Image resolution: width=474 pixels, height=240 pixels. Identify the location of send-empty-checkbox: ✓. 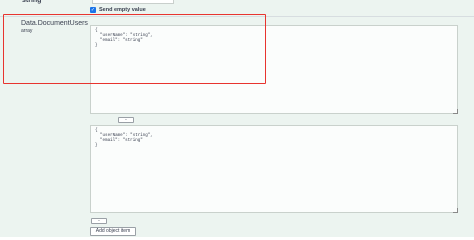
(93, 9).